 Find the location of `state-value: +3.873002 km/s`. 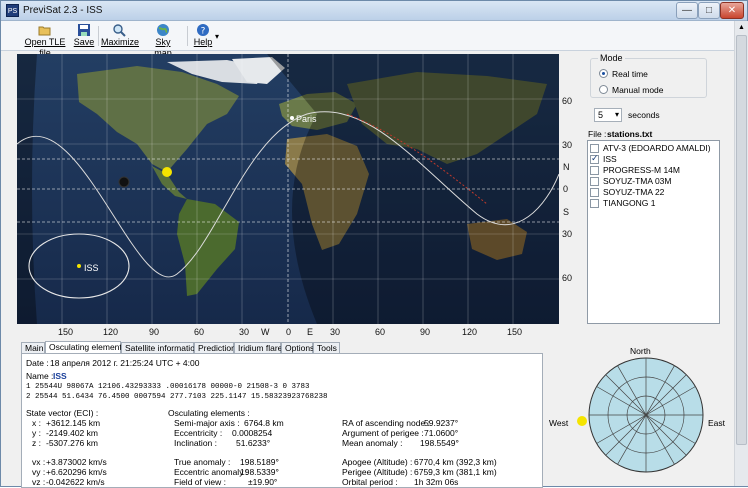

state-value: +3.873002 km/s is located at coordinates (76, 462).